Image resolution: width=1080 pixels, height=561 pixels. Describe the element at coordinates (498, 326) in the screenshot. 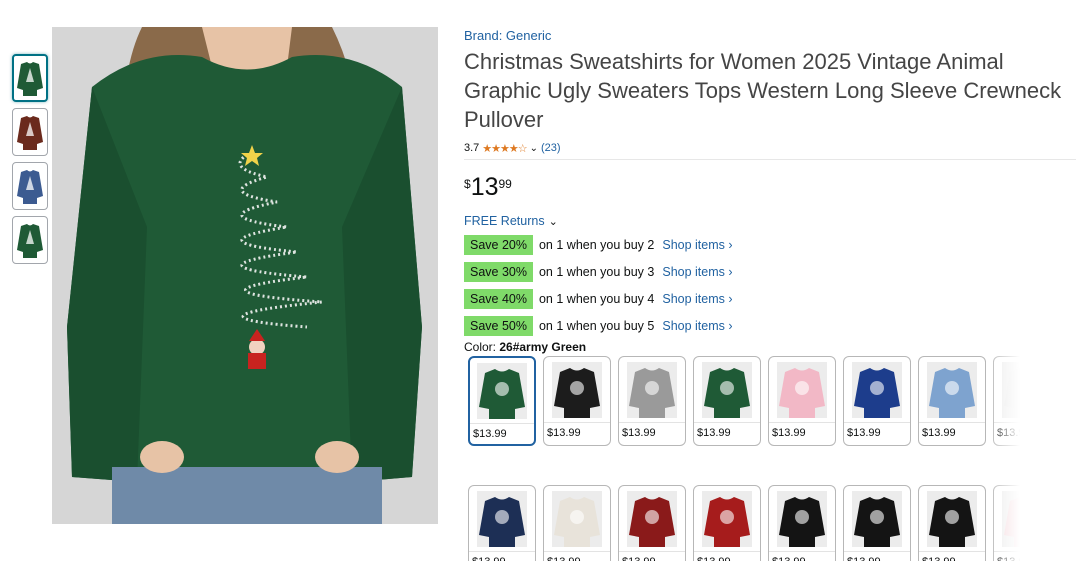

I see `promotion-badge: Save 50%` at that location.